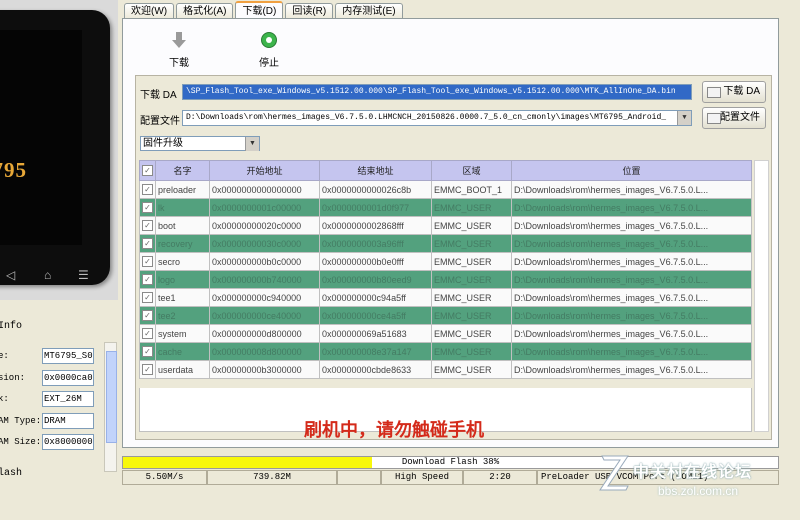 The image size is (800, 520). What do you see at coordinates (149, 11) in the screenshot?
I see `tab-welcome: 欢迎(W)` at bounding box center [149, 11].